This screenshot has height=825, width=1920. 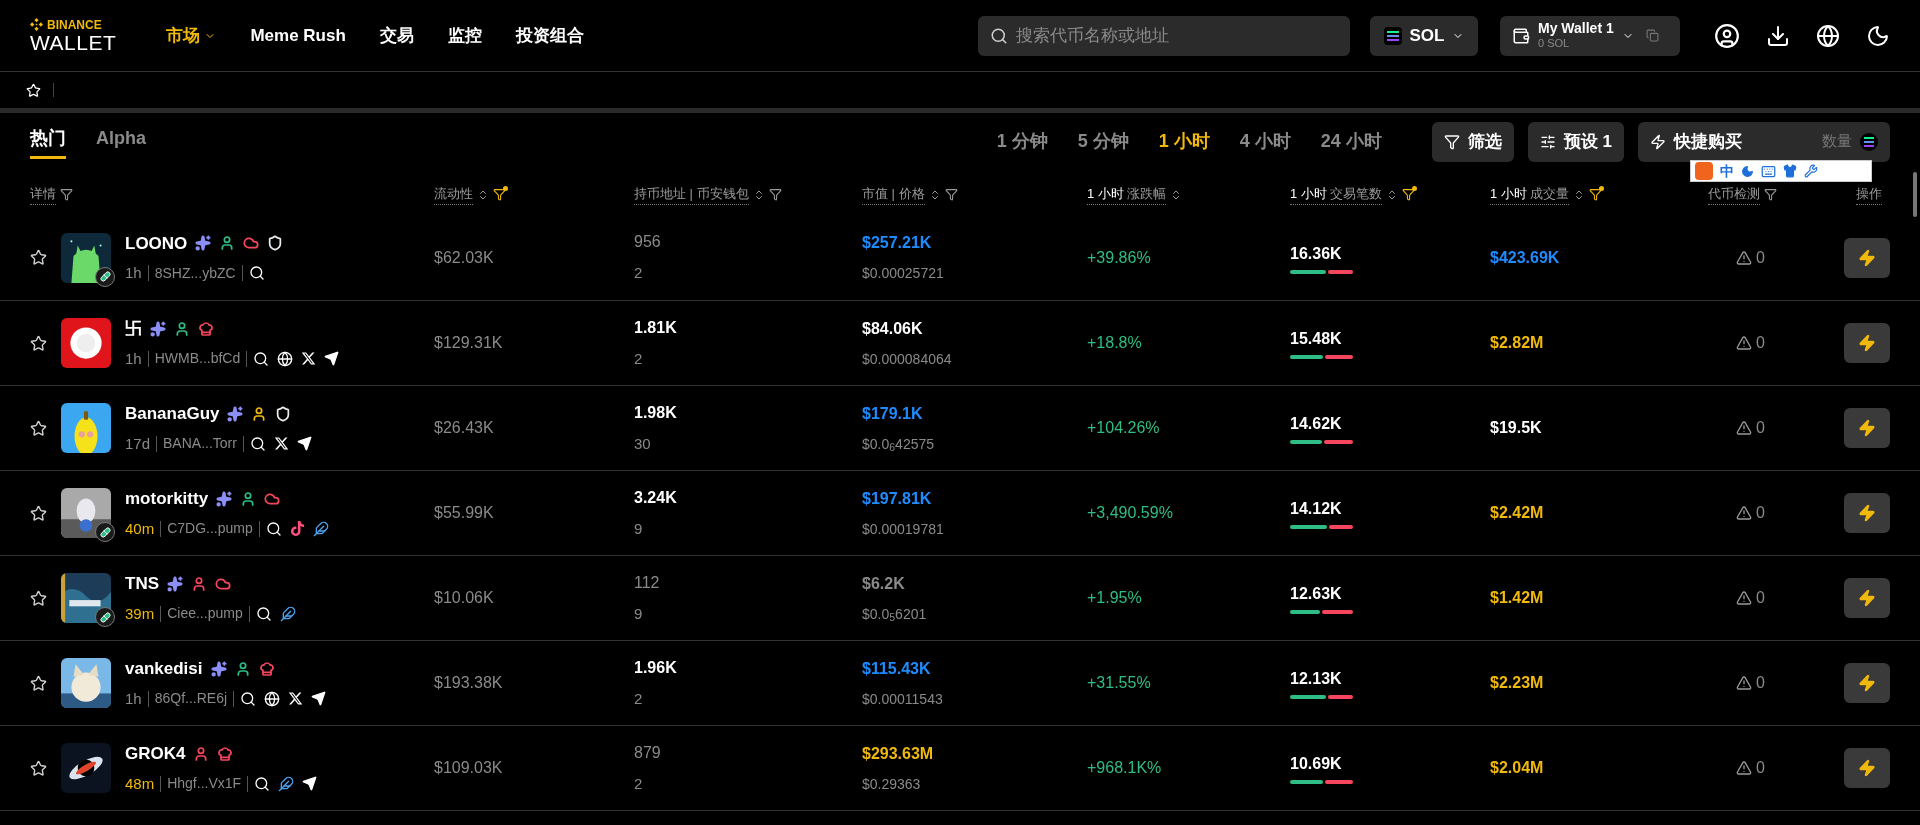 I want to click on timeframe-tab: 1 分钟, so click(x=1022, y=141).